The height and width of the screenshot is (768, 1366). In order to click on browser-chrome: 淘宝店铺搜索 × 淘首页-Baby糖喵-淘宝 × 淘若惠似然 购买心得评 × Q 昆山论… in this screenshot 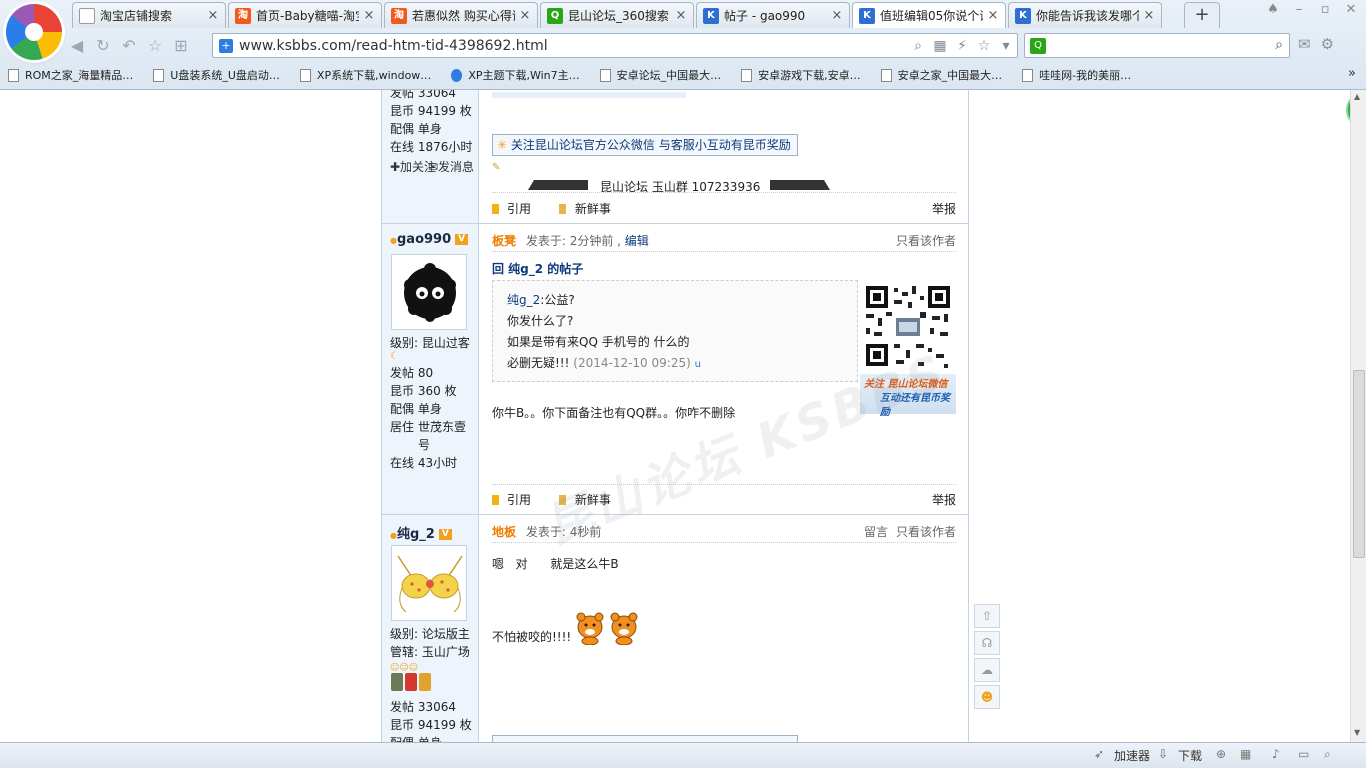, I will do `click(683, 45)`.